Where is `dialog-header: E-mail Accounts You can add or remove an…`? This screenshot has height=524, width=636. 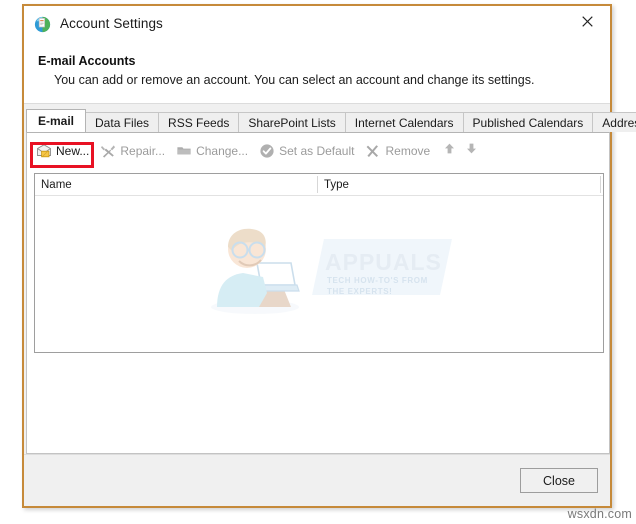
dialog-header: E-mail Accounts You can add or remove an… is located at coordinates (317, 74).